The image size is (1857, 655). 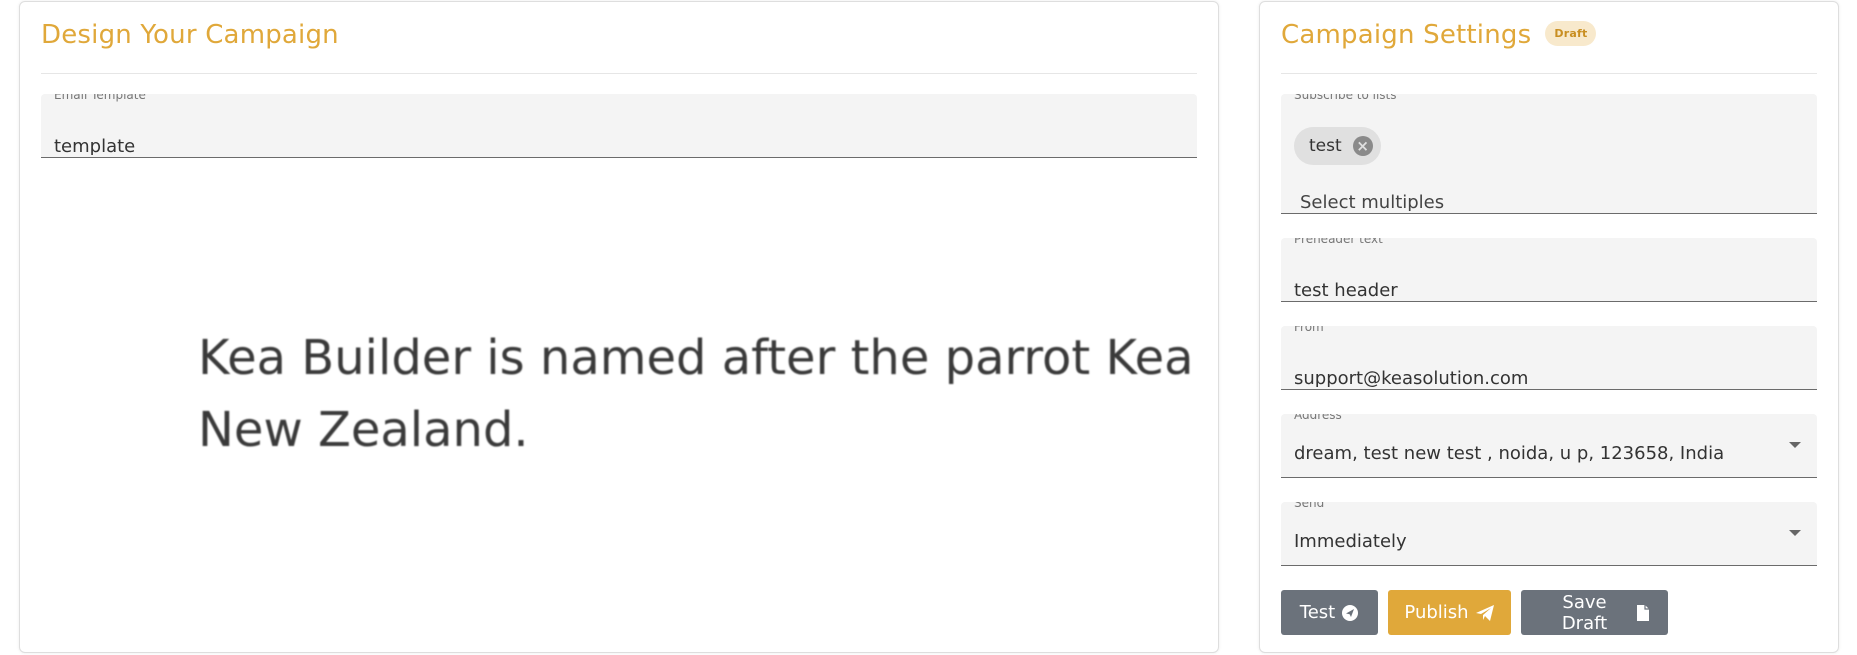 I want to click on list-chip-label: test, so click(x=1325, y=146).